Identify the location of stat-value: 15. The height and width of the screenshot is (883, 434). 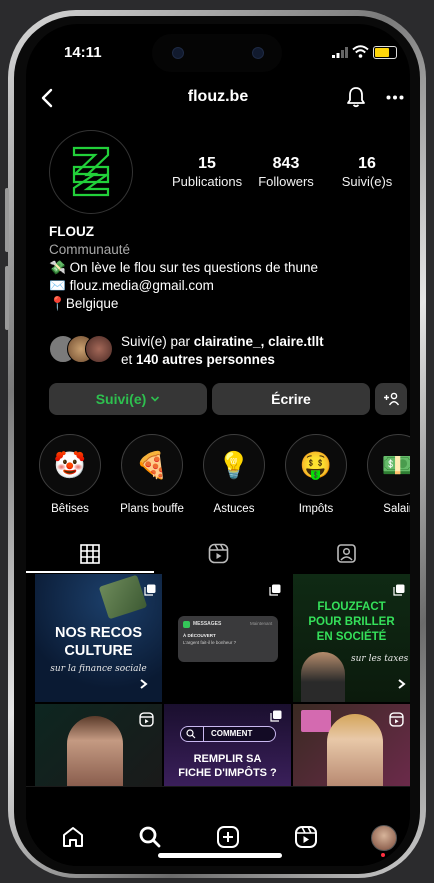
(207, 163).